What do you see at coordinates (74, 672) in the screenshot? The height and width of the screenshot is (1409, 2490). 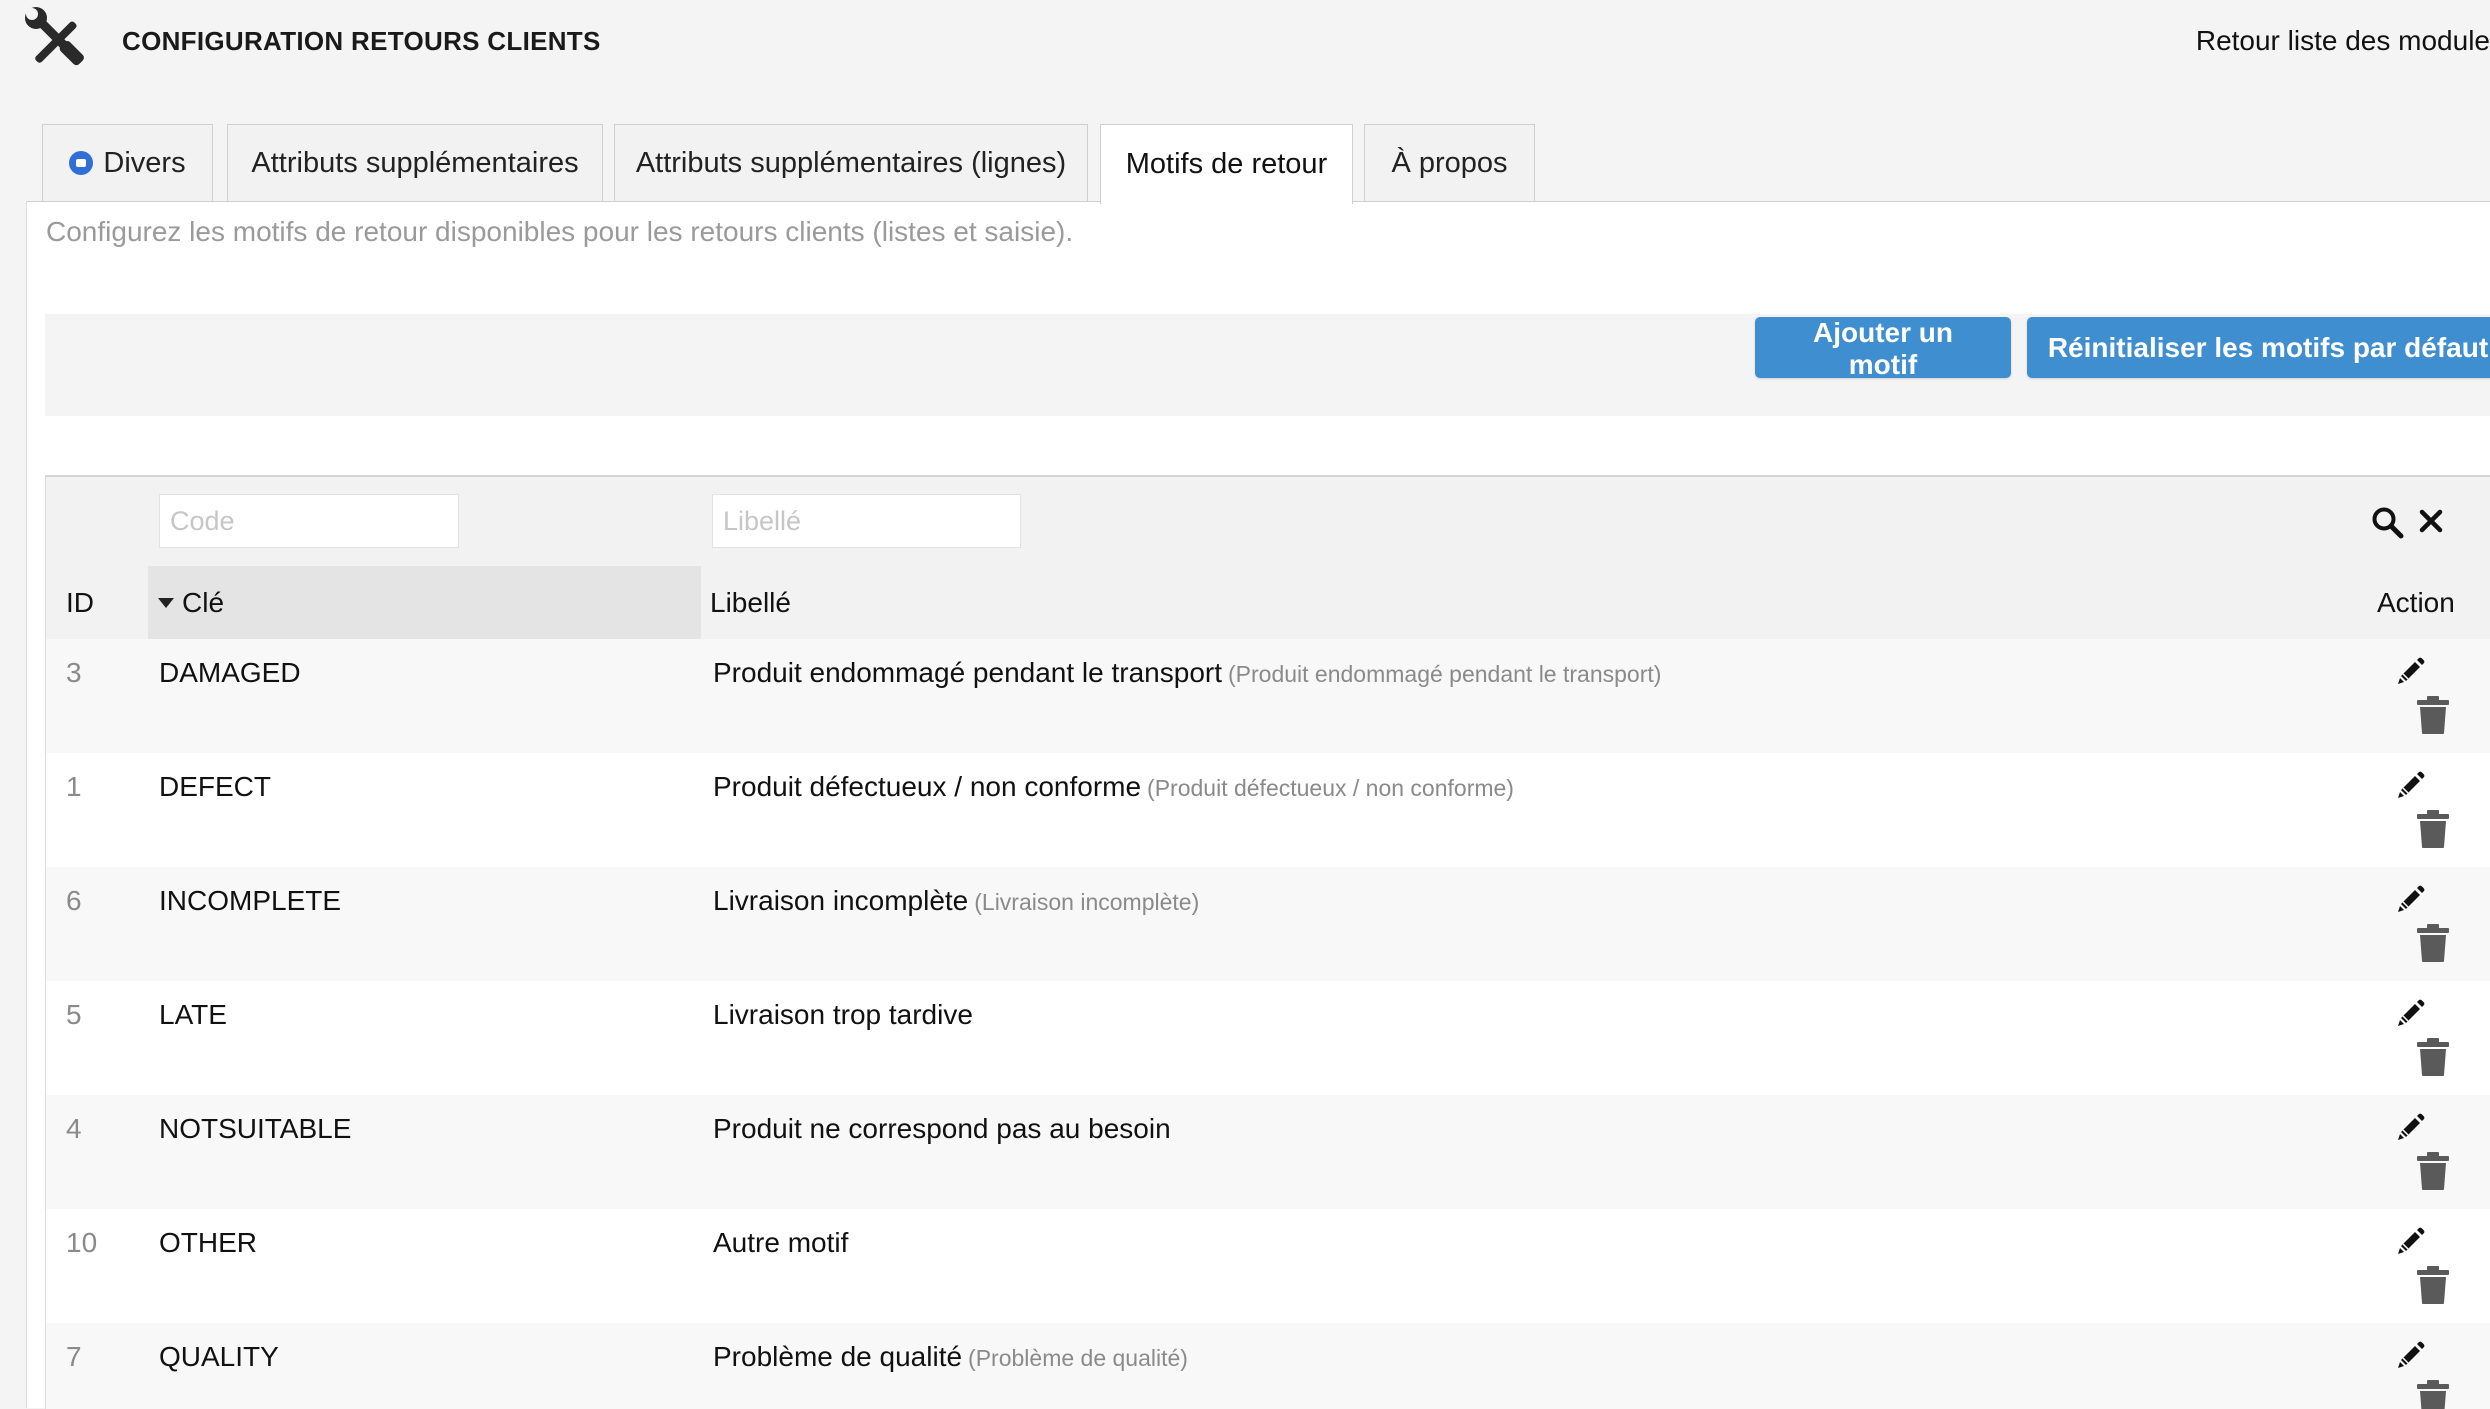 I see `row-id: 3` at bounding box center [74, 672].